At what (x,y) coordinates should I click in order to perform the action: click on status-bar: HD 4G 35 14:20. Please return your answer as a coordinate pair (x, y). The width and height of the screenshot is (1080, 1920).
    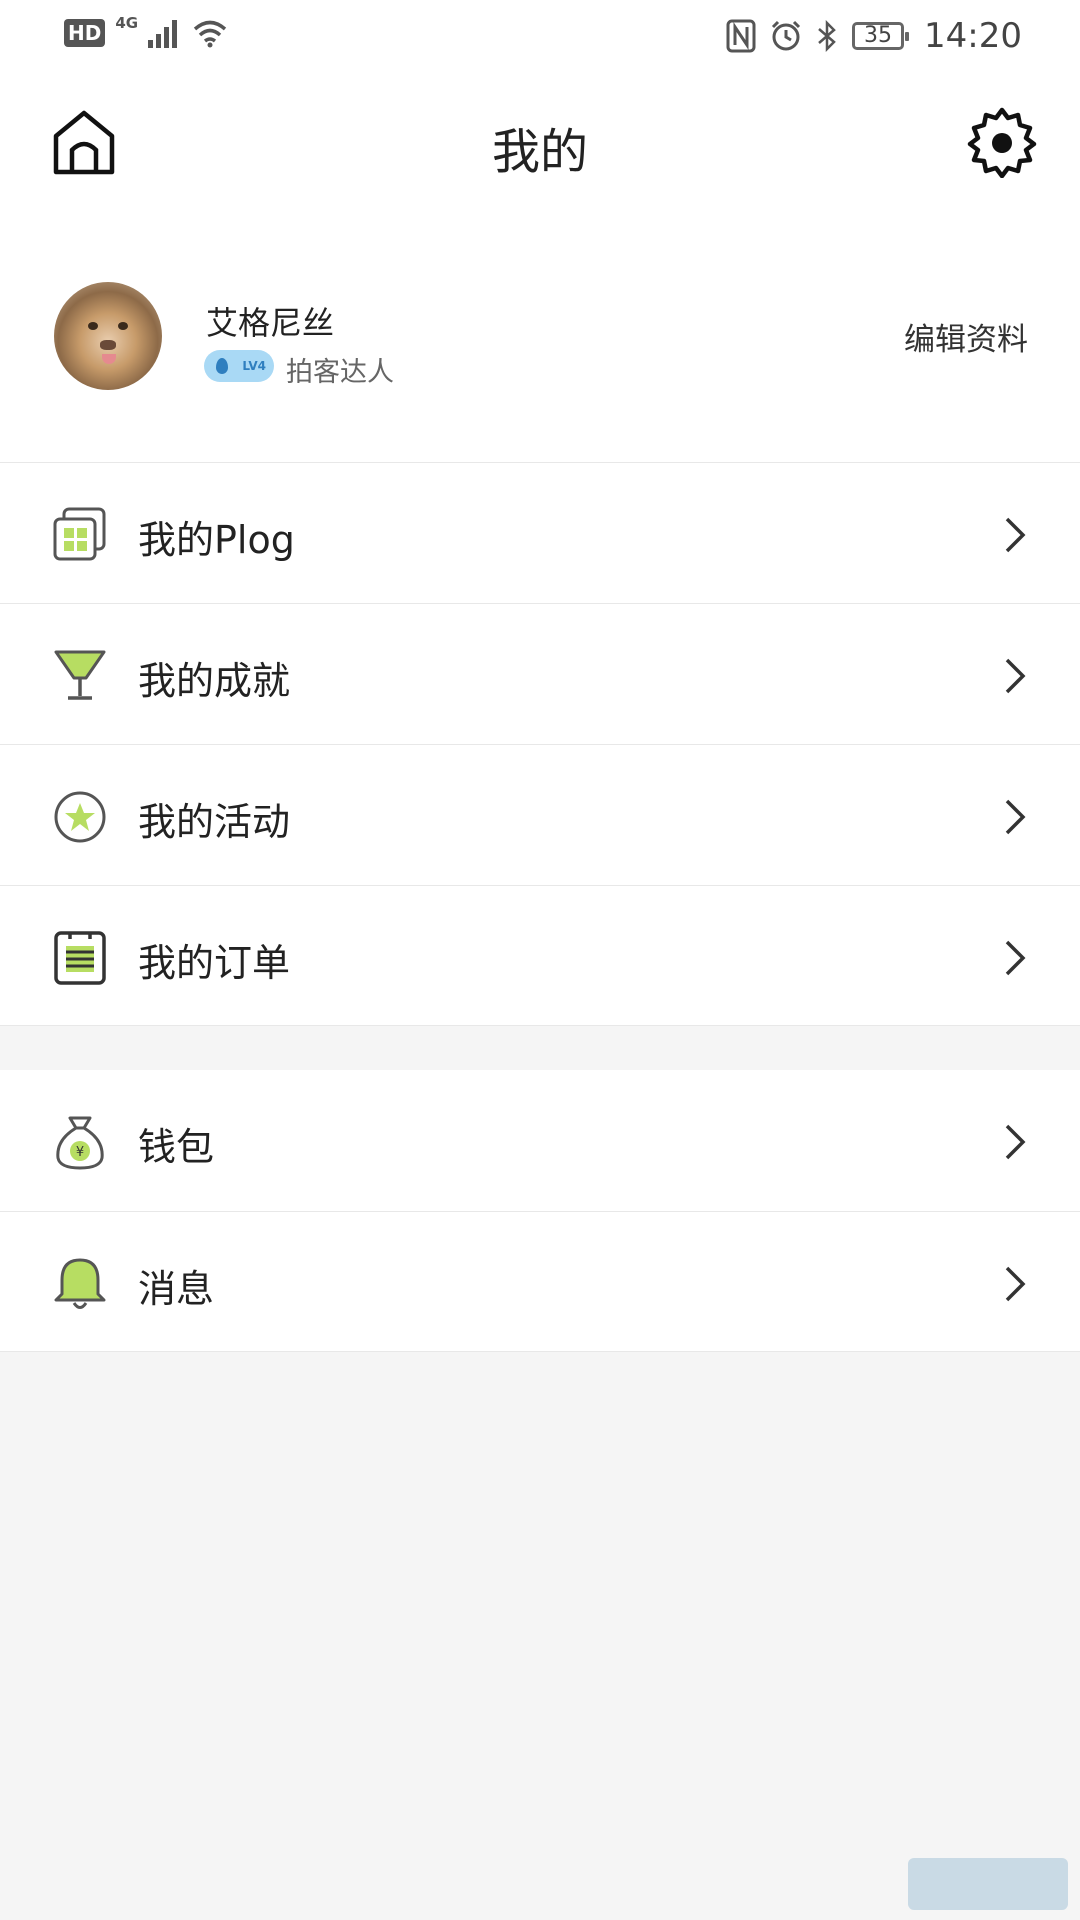
    Looking at the image, I should click on (540, 37).